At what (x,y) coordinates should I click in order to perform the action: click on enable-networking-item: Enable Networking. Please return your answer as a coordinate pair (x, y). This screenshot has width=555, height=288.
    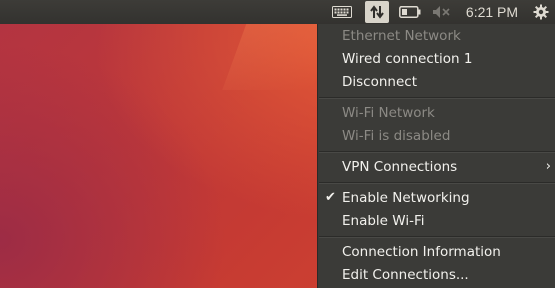
    Looking at the image, I should click on (406, 198).